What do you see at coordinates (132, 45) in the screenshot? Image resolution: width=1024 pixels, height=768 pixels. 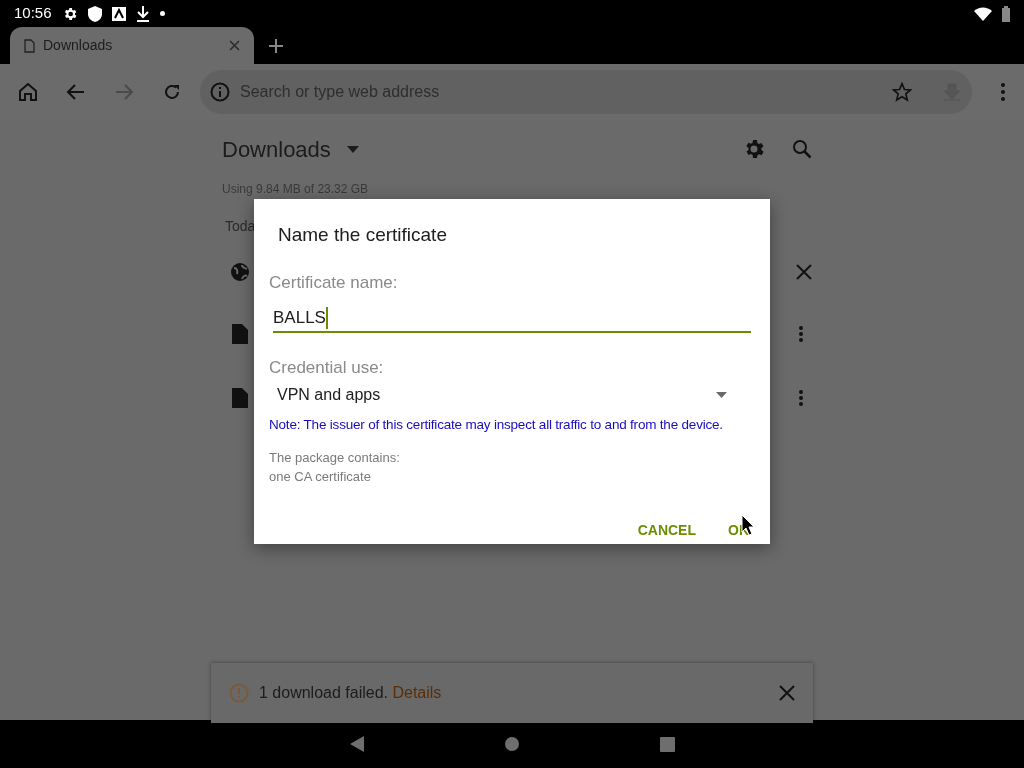 I see `browser-tab: Downloads` at bounding box center [132, 45].